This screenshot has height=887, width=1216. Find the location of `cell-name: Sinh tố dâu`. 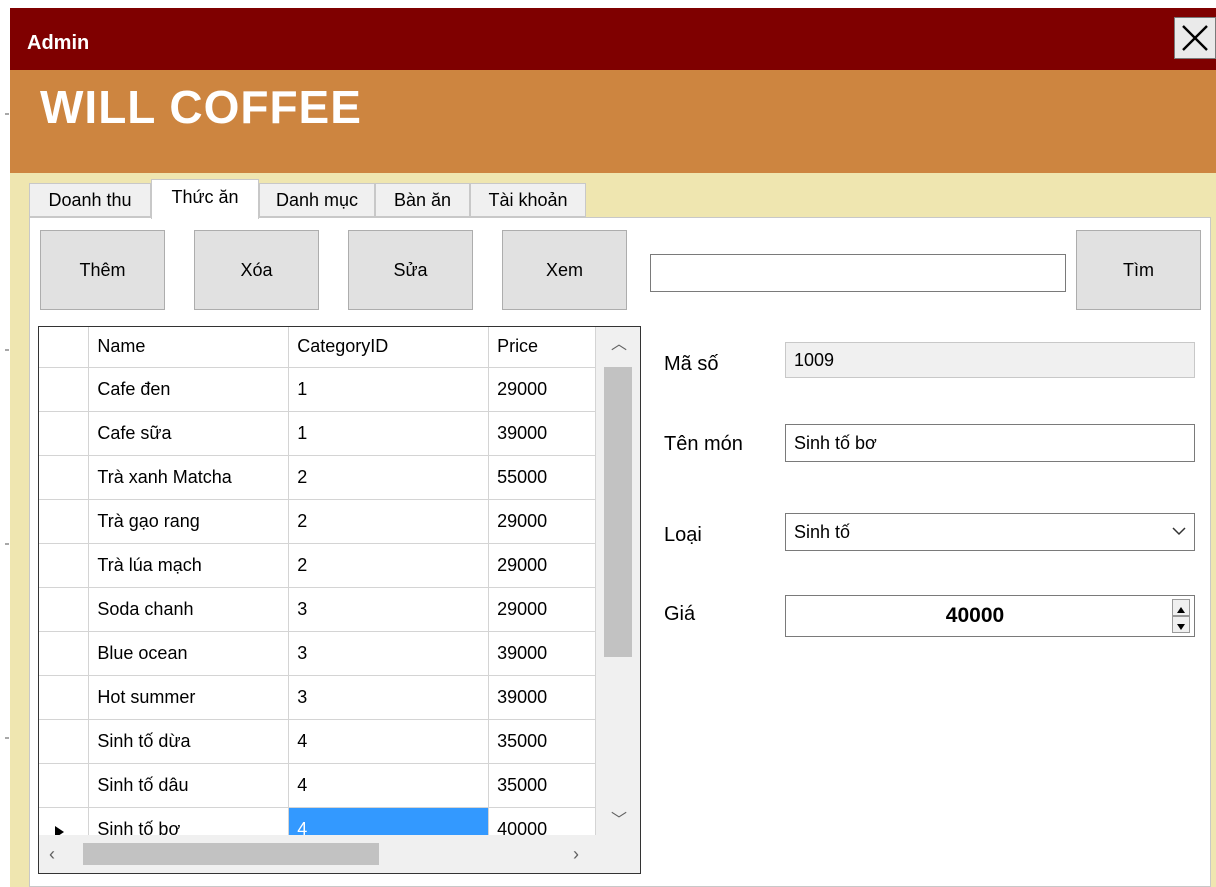

cell-name: Sinh tố dâu is located at coordinates (189, 785).